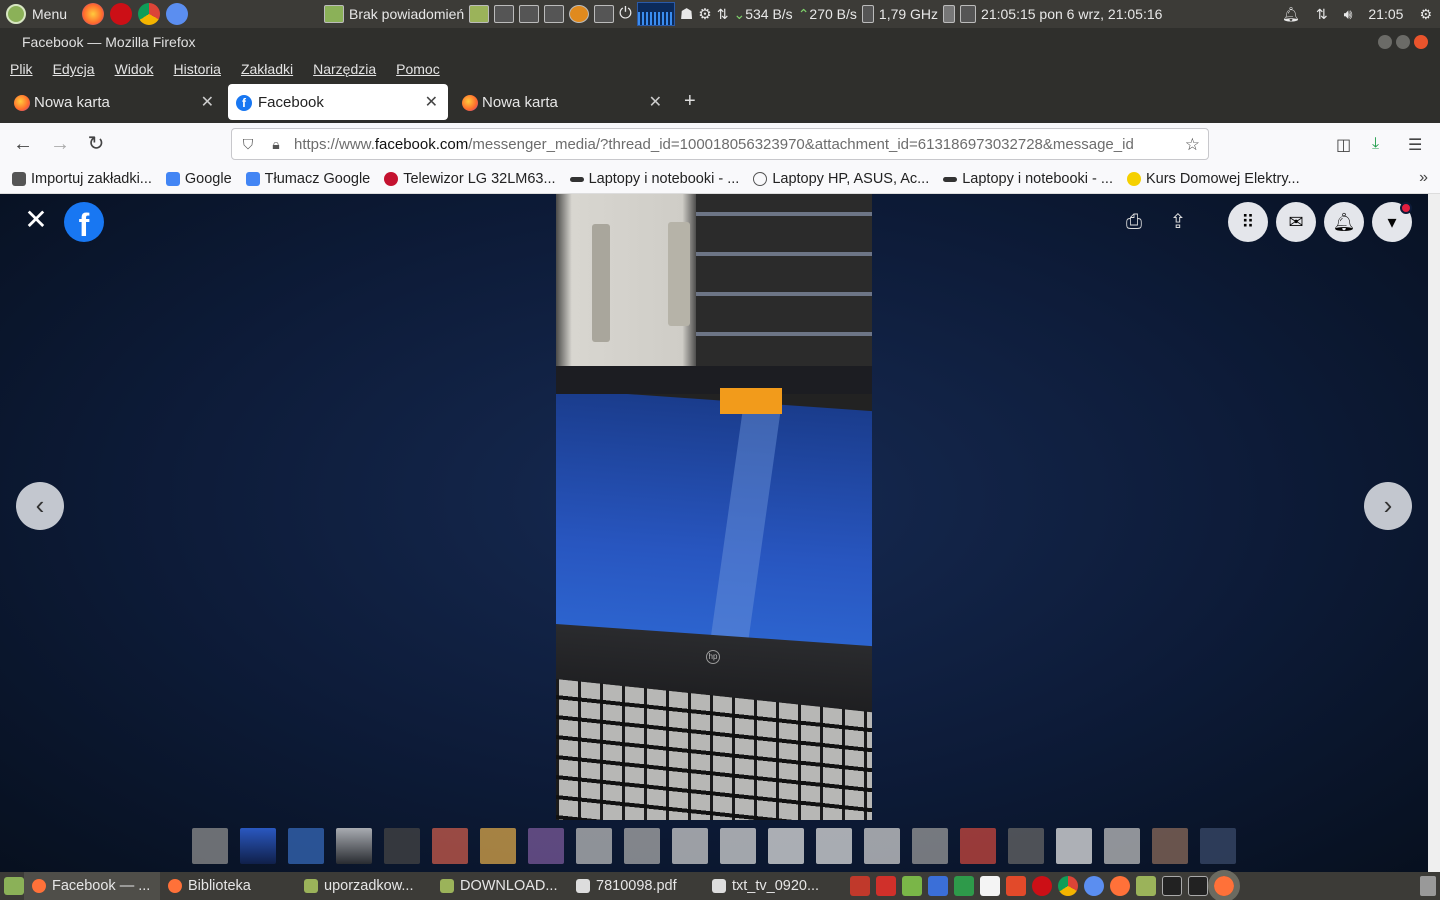 This screenshot has width=1440, height=900. What do you see at coordinates (93, 14) in the screenshot?
I see `firefox-launcher-icon` at bounding box center [93, 14].